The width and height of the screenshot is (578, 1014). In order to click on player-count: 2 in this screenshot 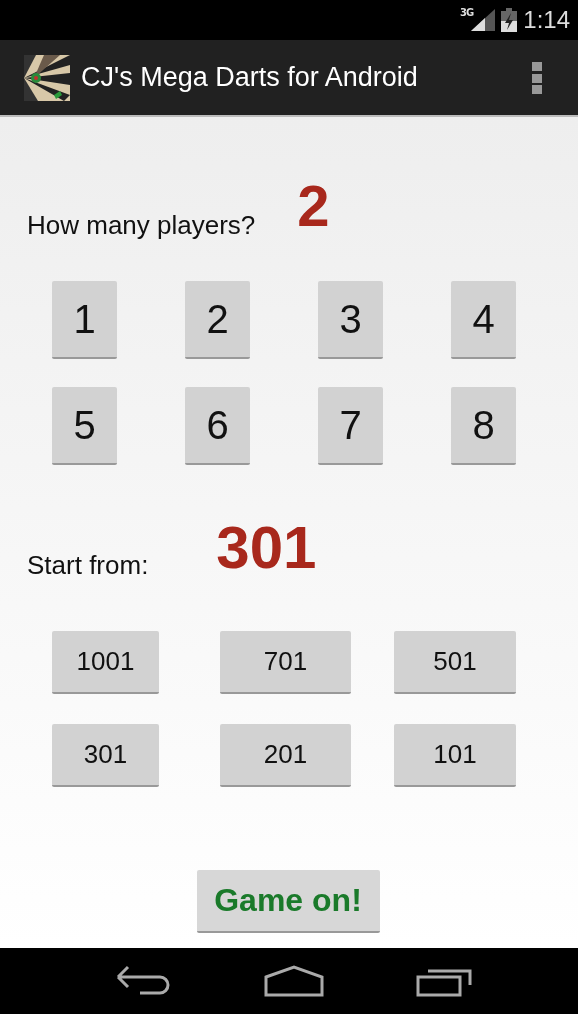, I will do `click(313, 205)`.